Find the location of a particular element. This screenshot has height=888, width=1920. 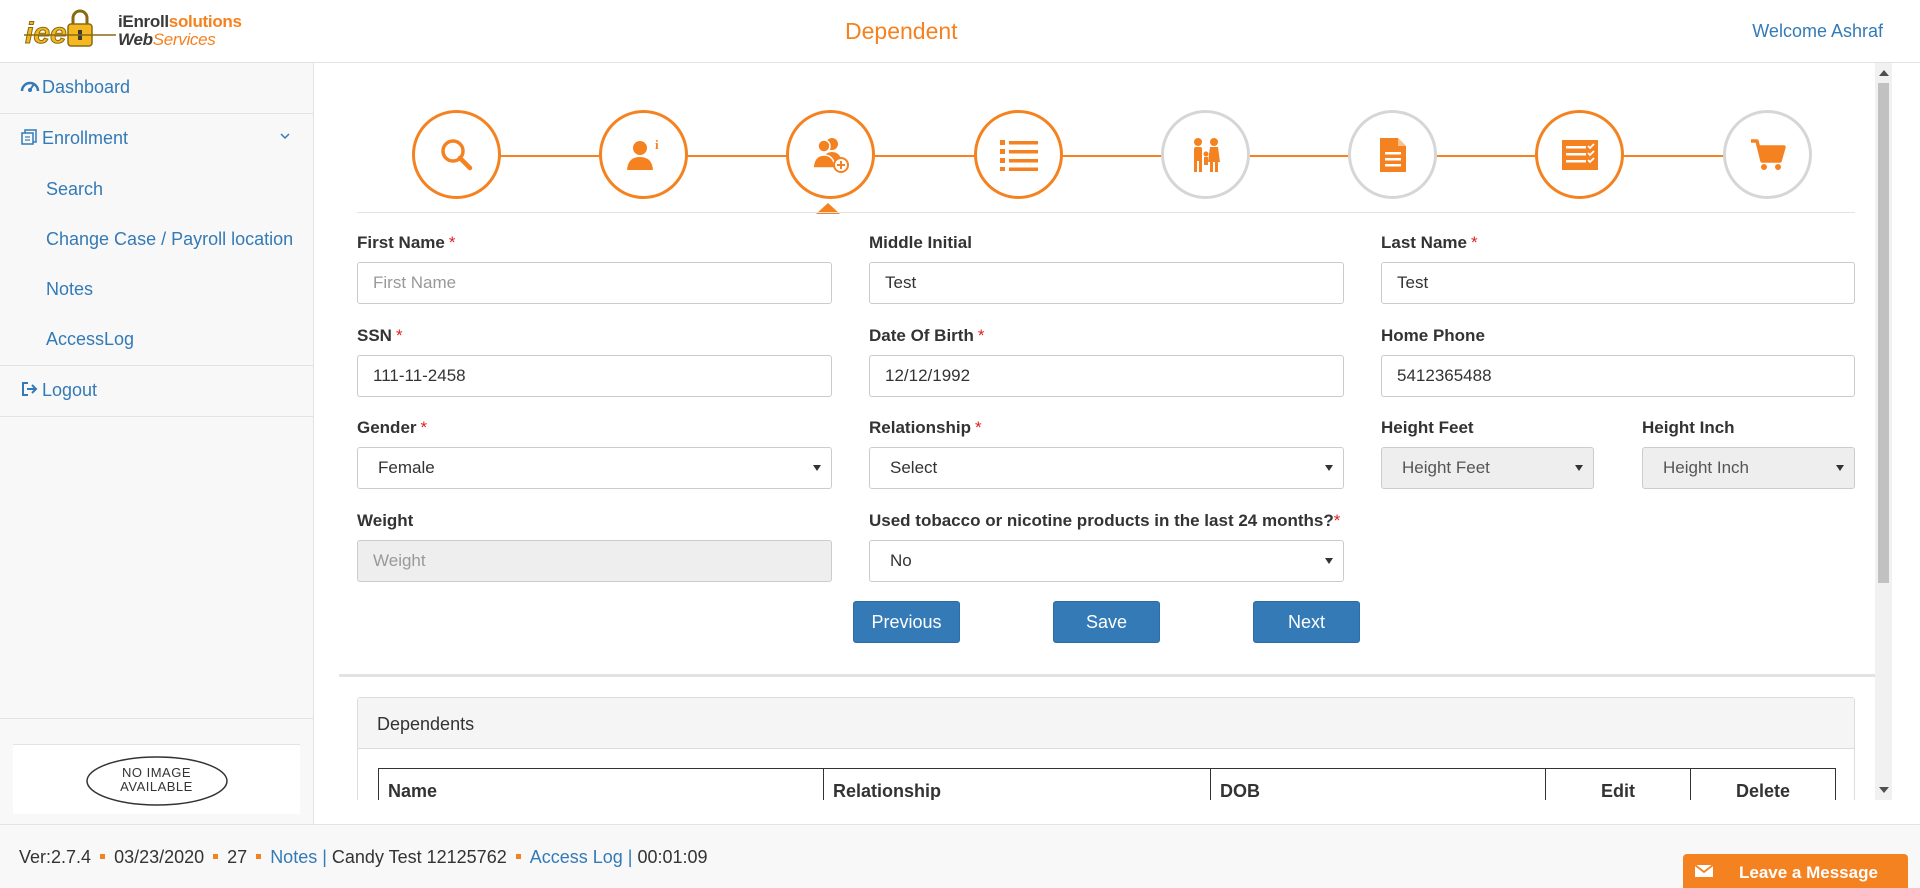

section-divider is located at coordinates (1107, 675).